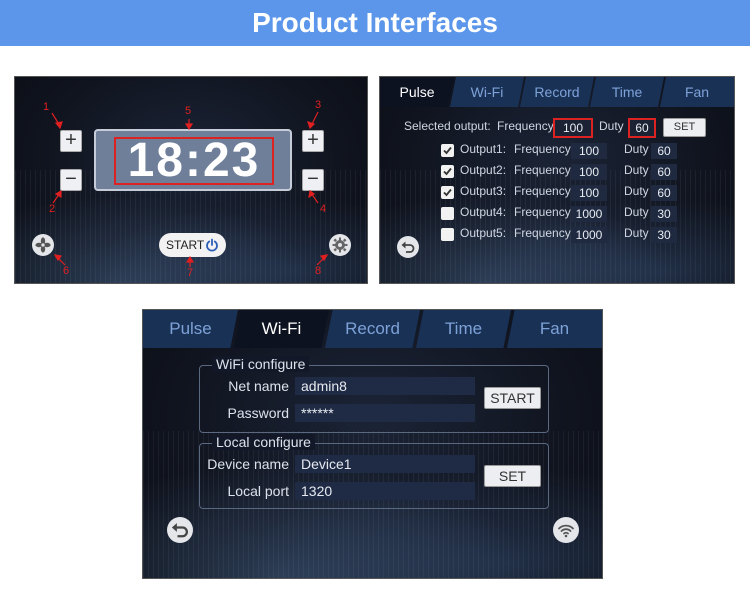  I want to click on net-name-label: Net name, so click(258, 386).